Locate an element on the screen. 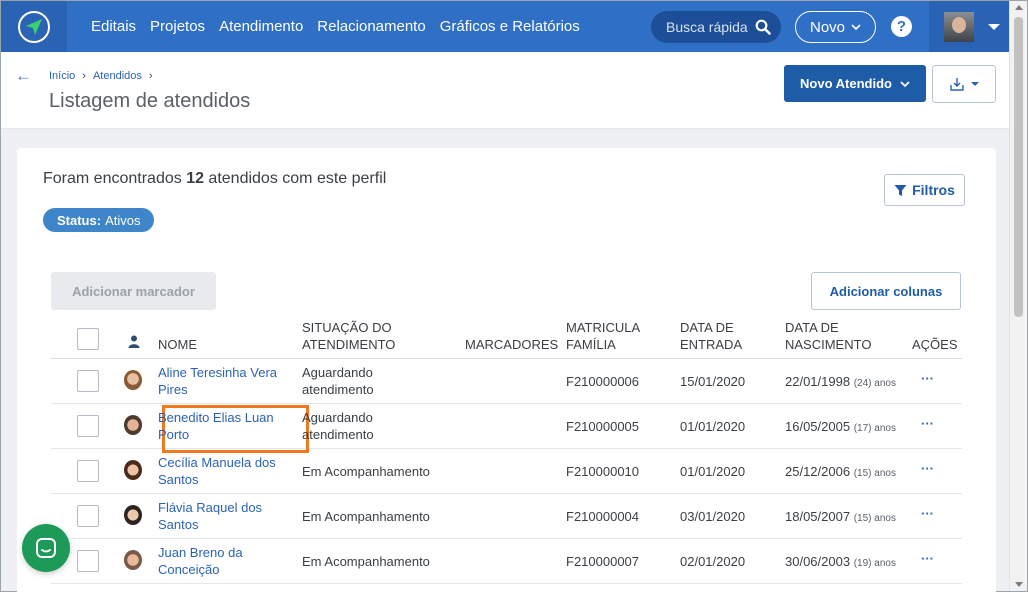 This screenshot has width=1028, height=592. age: (15) anos is located at coordinates (874, 518).